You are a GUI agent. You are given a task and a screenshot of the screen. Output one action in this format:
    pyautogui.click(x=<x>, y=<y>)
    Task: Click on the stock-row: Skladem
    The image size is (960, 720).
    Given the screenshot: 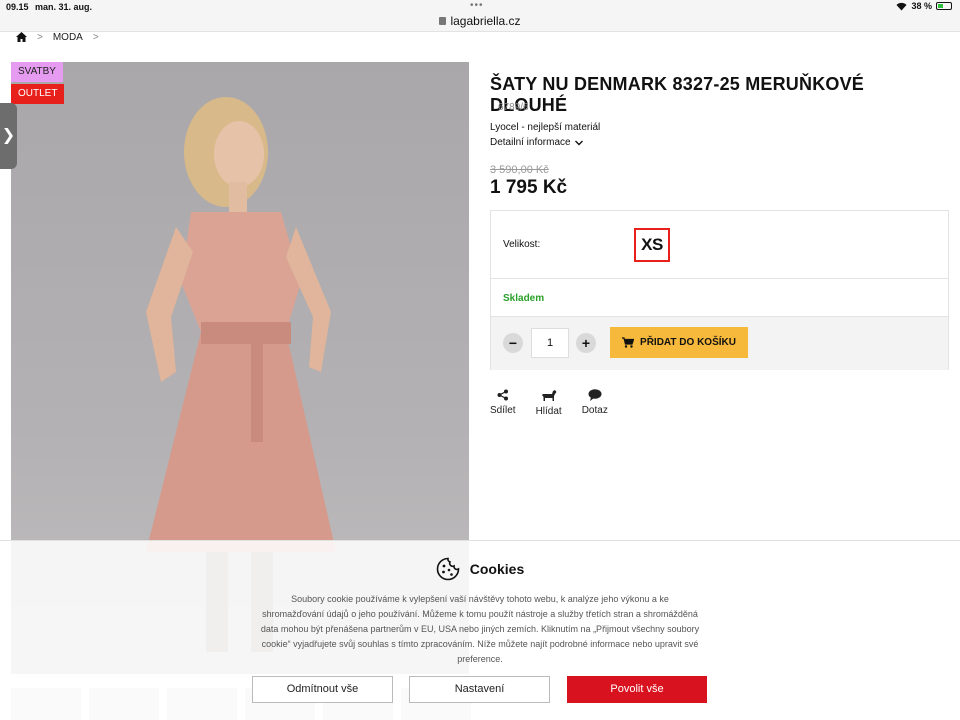 What is the action you would take?
    pyautogui.click(x=719, y=298)
    